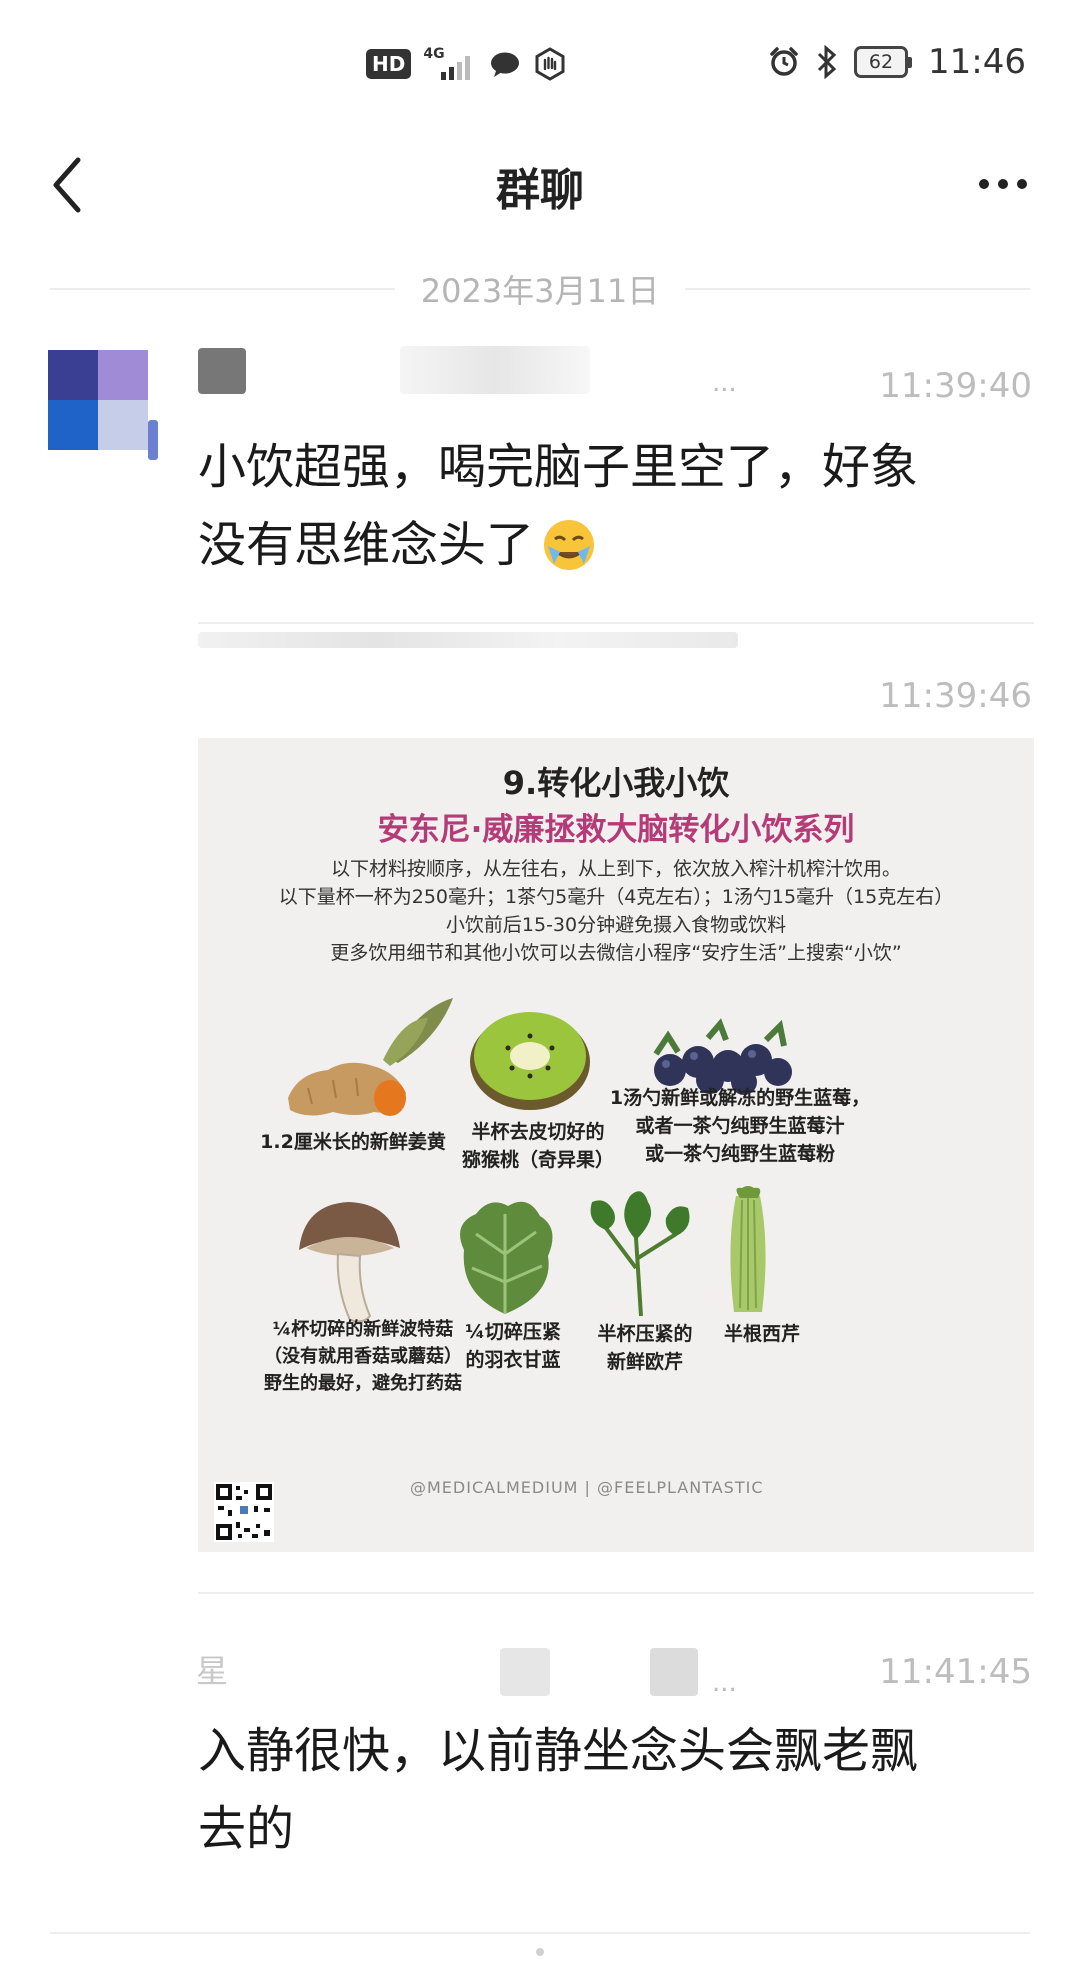 Image resolution: width=1080 pixels, height=1972 pixels. I want to click on kiwi-icon, so click(530, 1061).